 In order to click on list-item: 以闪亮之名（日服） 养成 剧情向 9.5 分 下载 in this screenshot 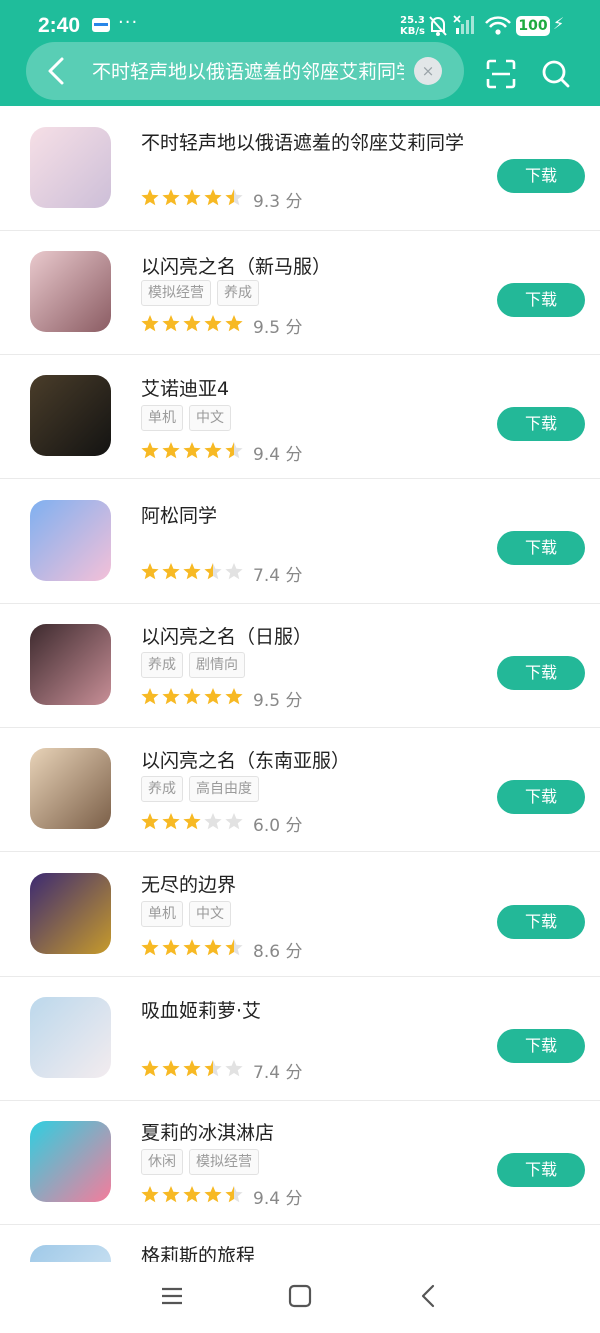, I will do `click(300, 665)`.